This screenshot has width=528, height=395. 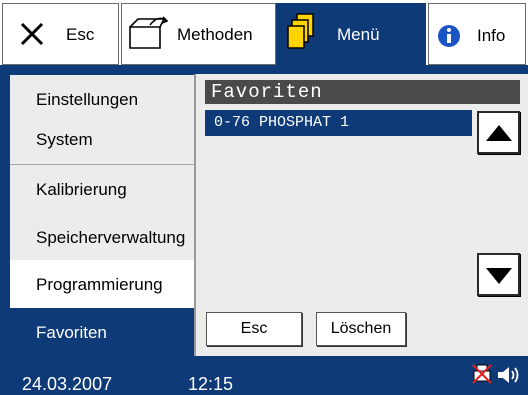 I want to click on list-item: 0-76 PHOSPHAT 1, so click(x=338, y=123).